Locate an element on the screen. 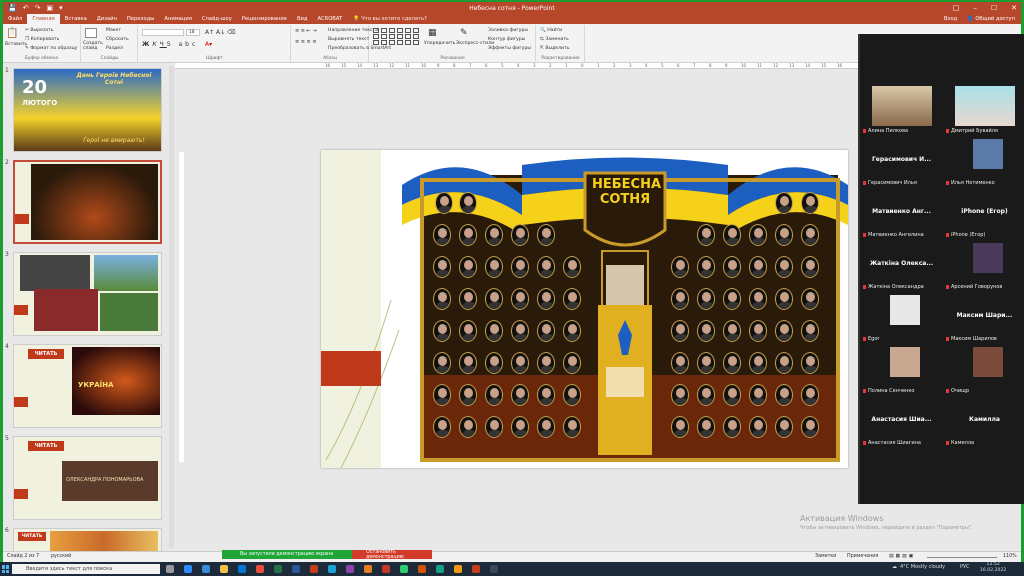  font-color-button: A▾ is located at coordinates (208, 44).